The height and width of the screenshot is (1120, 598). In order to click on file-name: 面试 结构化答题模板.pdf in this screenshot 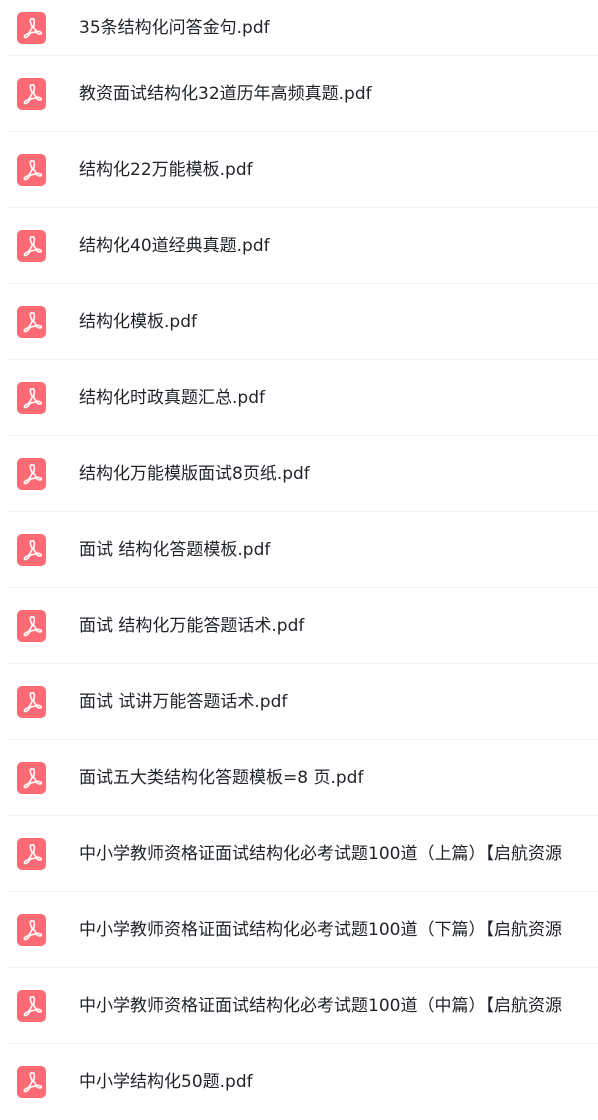, I will do `click(175, 550)`.